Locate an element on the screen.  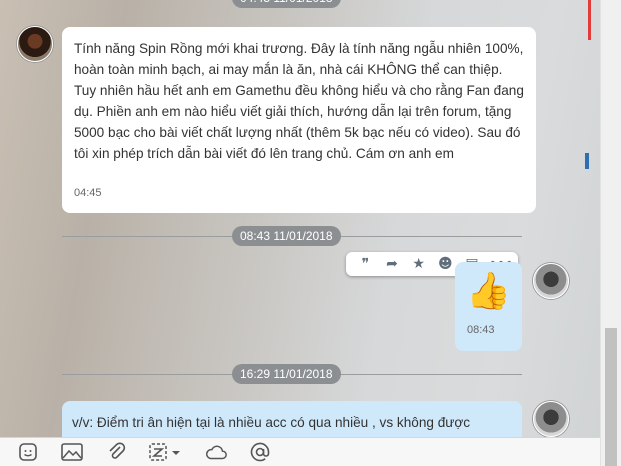
scrollbar-thumb is located at coordinates (611, 397).